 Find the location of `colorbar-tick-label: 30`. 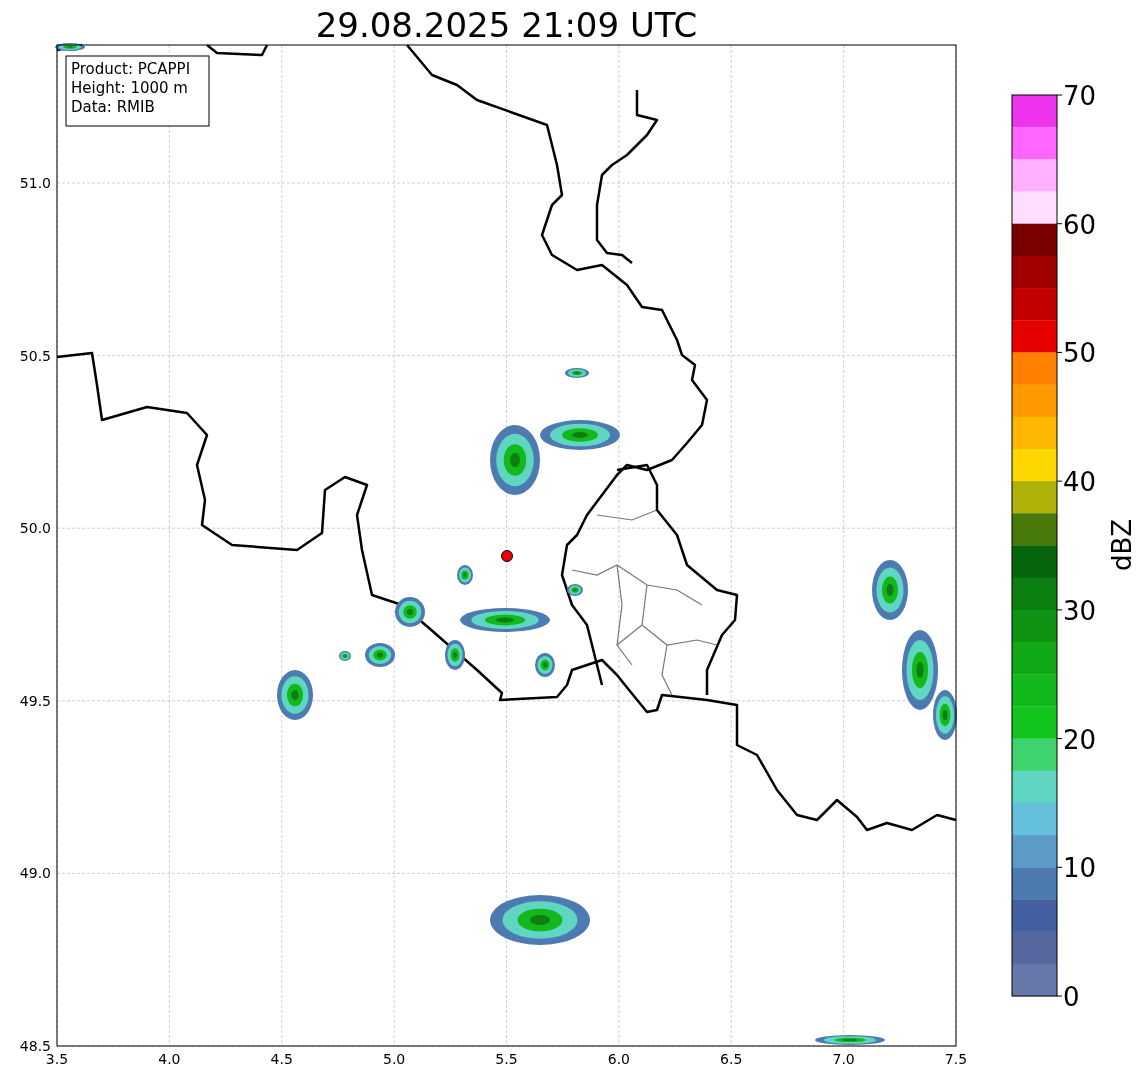

colorbar-tick-label: 30 is located at coordinates (1080, 610).